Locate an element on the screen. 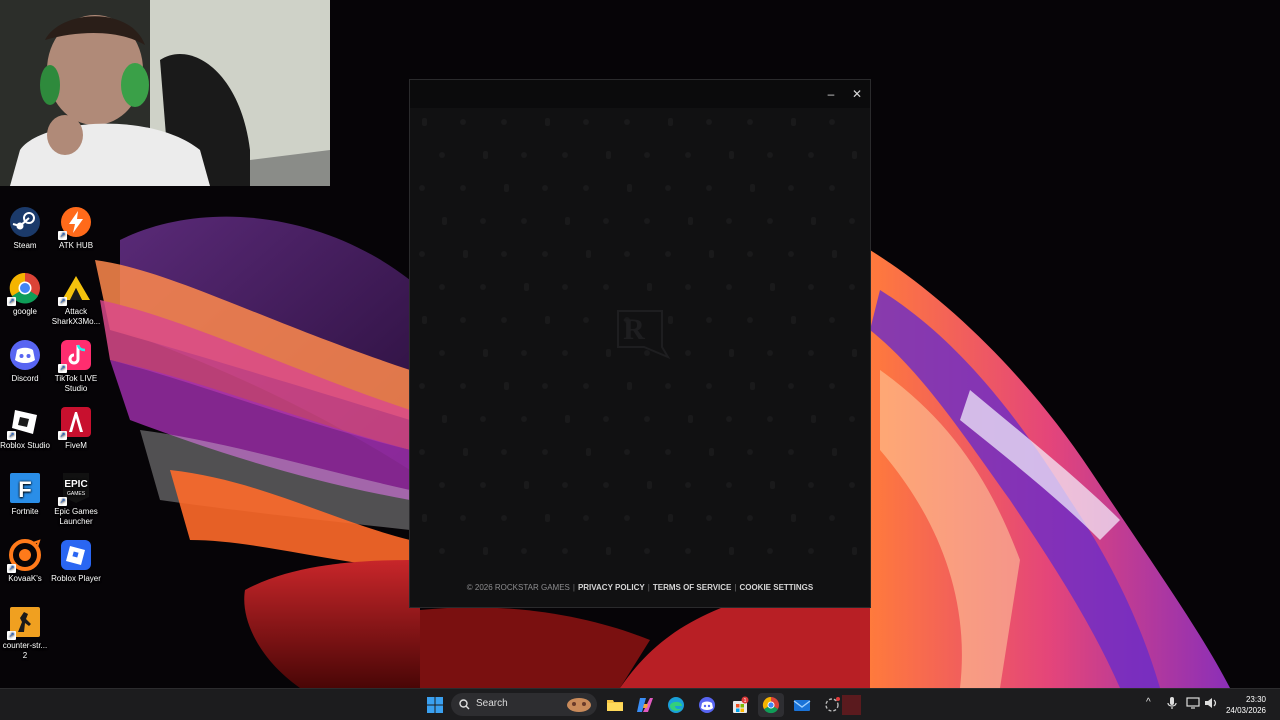 The image size is (1280, 720). cookie-settings-link: COOKIE SETTINGS is located at coordinates (776, 587).